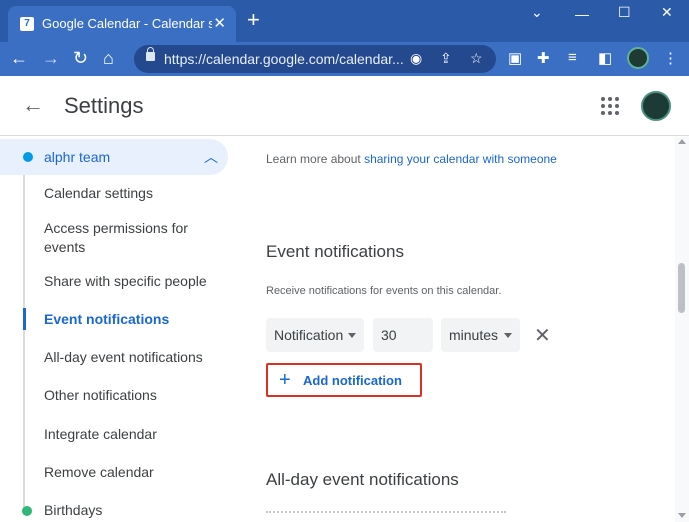  I want to click on notification-unit-value: minutes, so click(474, 335).